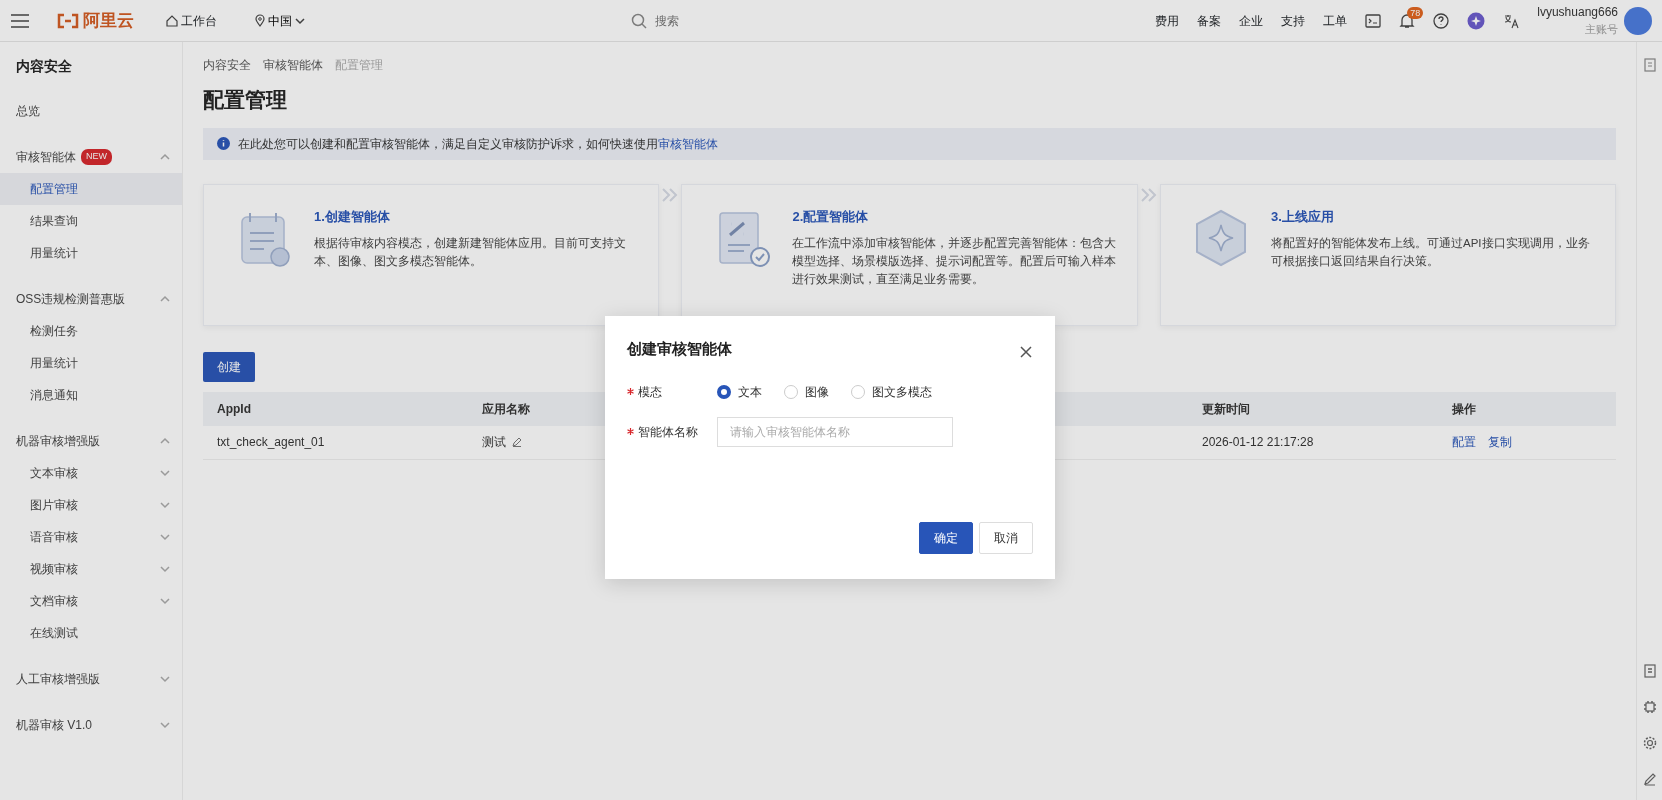  What do you see at coordinates (1209, 20) in the screenshot?
I see `topbar-link: 备案` at bounding box center [1209, 20].